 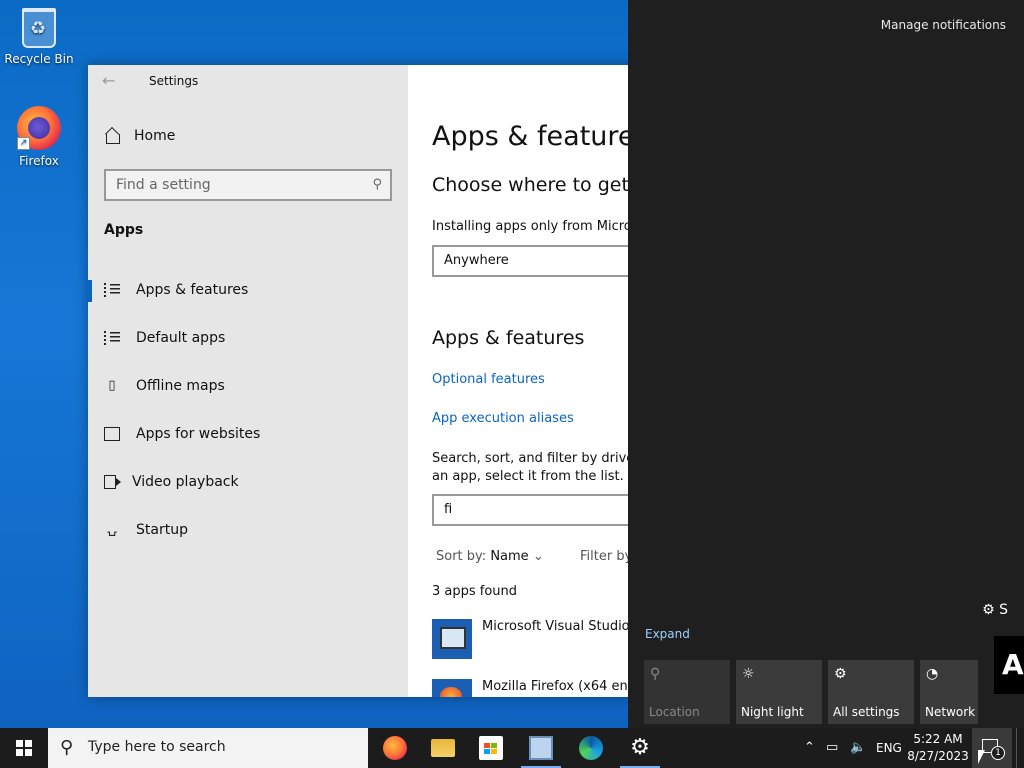 What do you see at coordinates (476, 260) in the screenshot?
I see `dropdown-value: Anywhere` at bounding box center [476, 260].